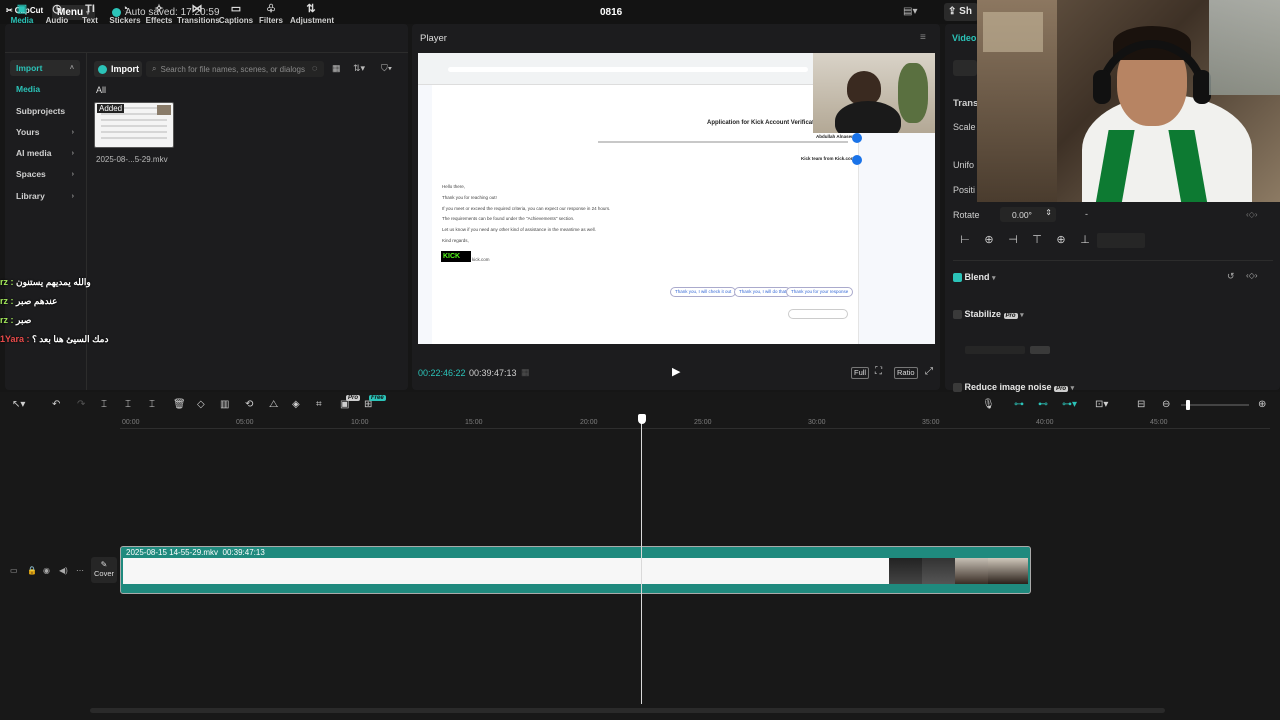 This screenshot has height=720, width=1280. I want to click on split-right-icon: ⌶, so click(152, 404).